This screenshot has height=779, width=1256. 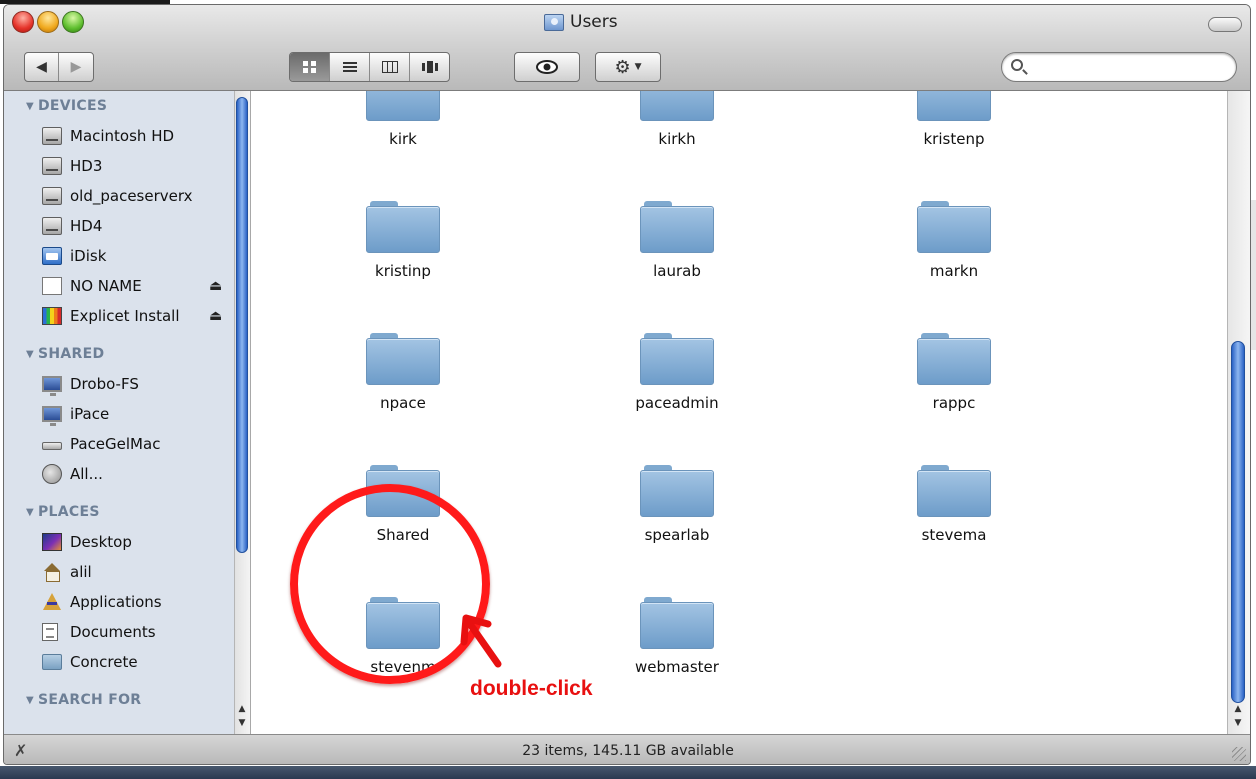 What do you see at coordinates (403, 135) in the screenshot?
I see `folder-item: kirk` at bounding box center [403, 135].